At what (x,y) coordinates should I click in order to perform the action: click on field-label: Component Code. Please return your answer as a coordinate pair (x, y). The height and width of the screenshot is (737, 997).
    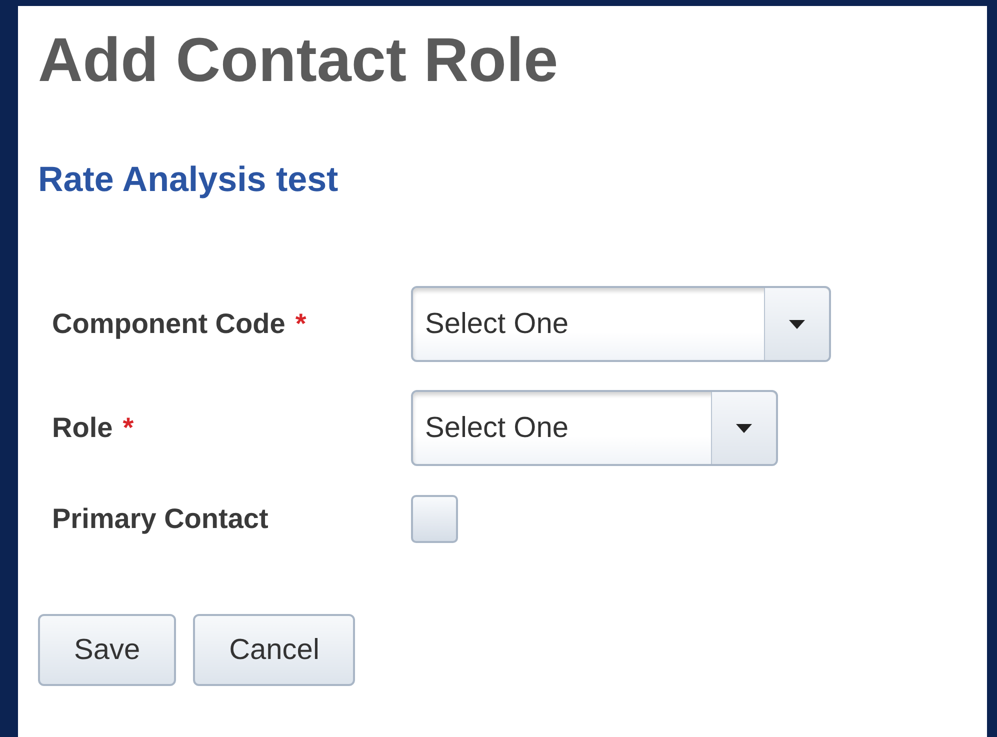
    Looking at the image, I should click on (169, 324).